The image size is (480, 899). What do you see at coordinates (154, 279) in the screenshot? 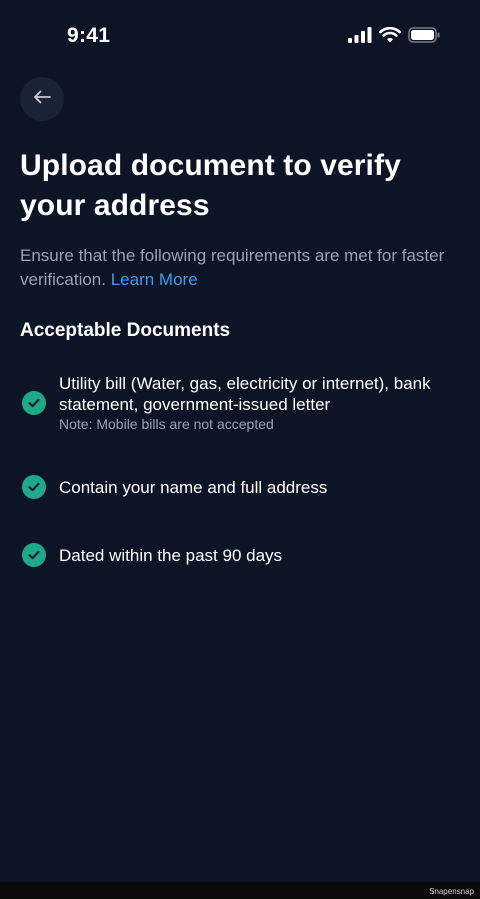
I see `learn-more-link: Learn More` at bounding box center [154, 279].